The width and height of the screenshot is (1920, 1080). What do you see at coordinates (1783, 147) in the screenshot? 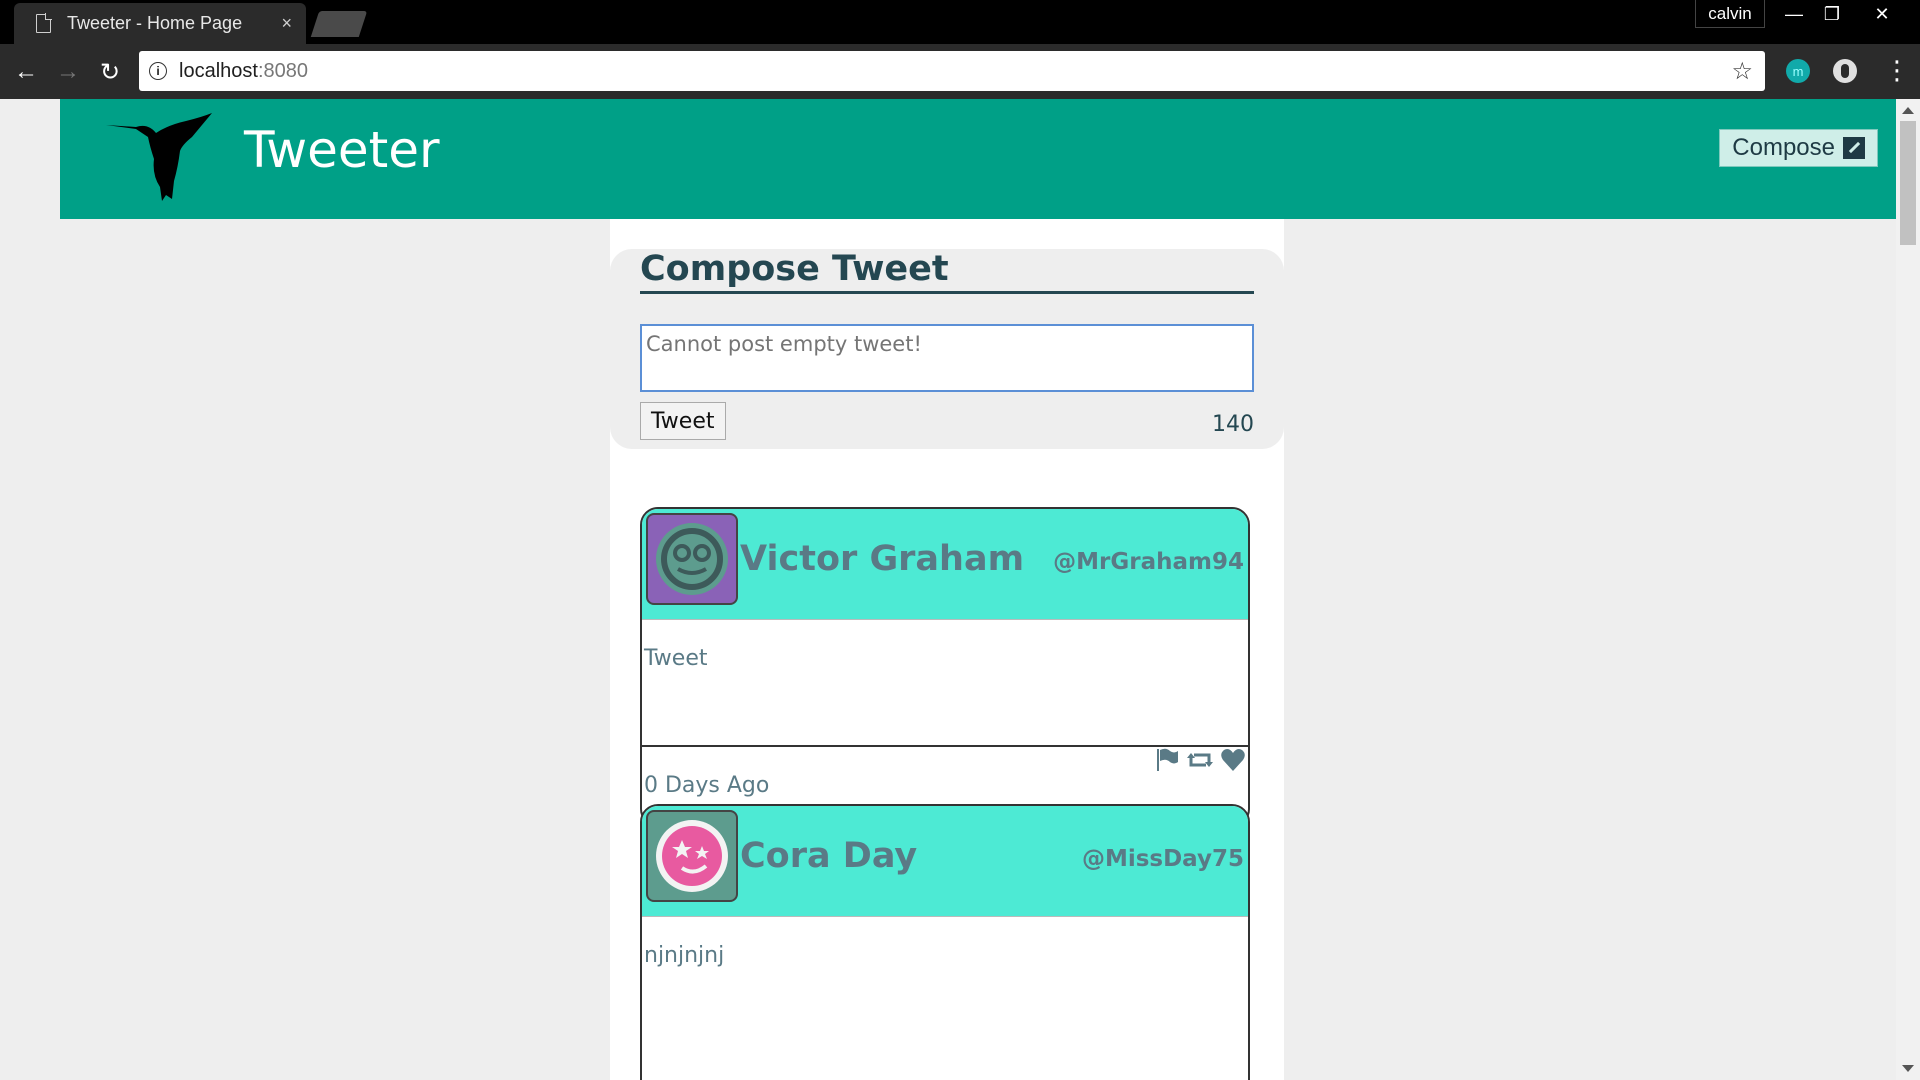
I see `compose-label: Compose` at bounding box center [1783, 147].